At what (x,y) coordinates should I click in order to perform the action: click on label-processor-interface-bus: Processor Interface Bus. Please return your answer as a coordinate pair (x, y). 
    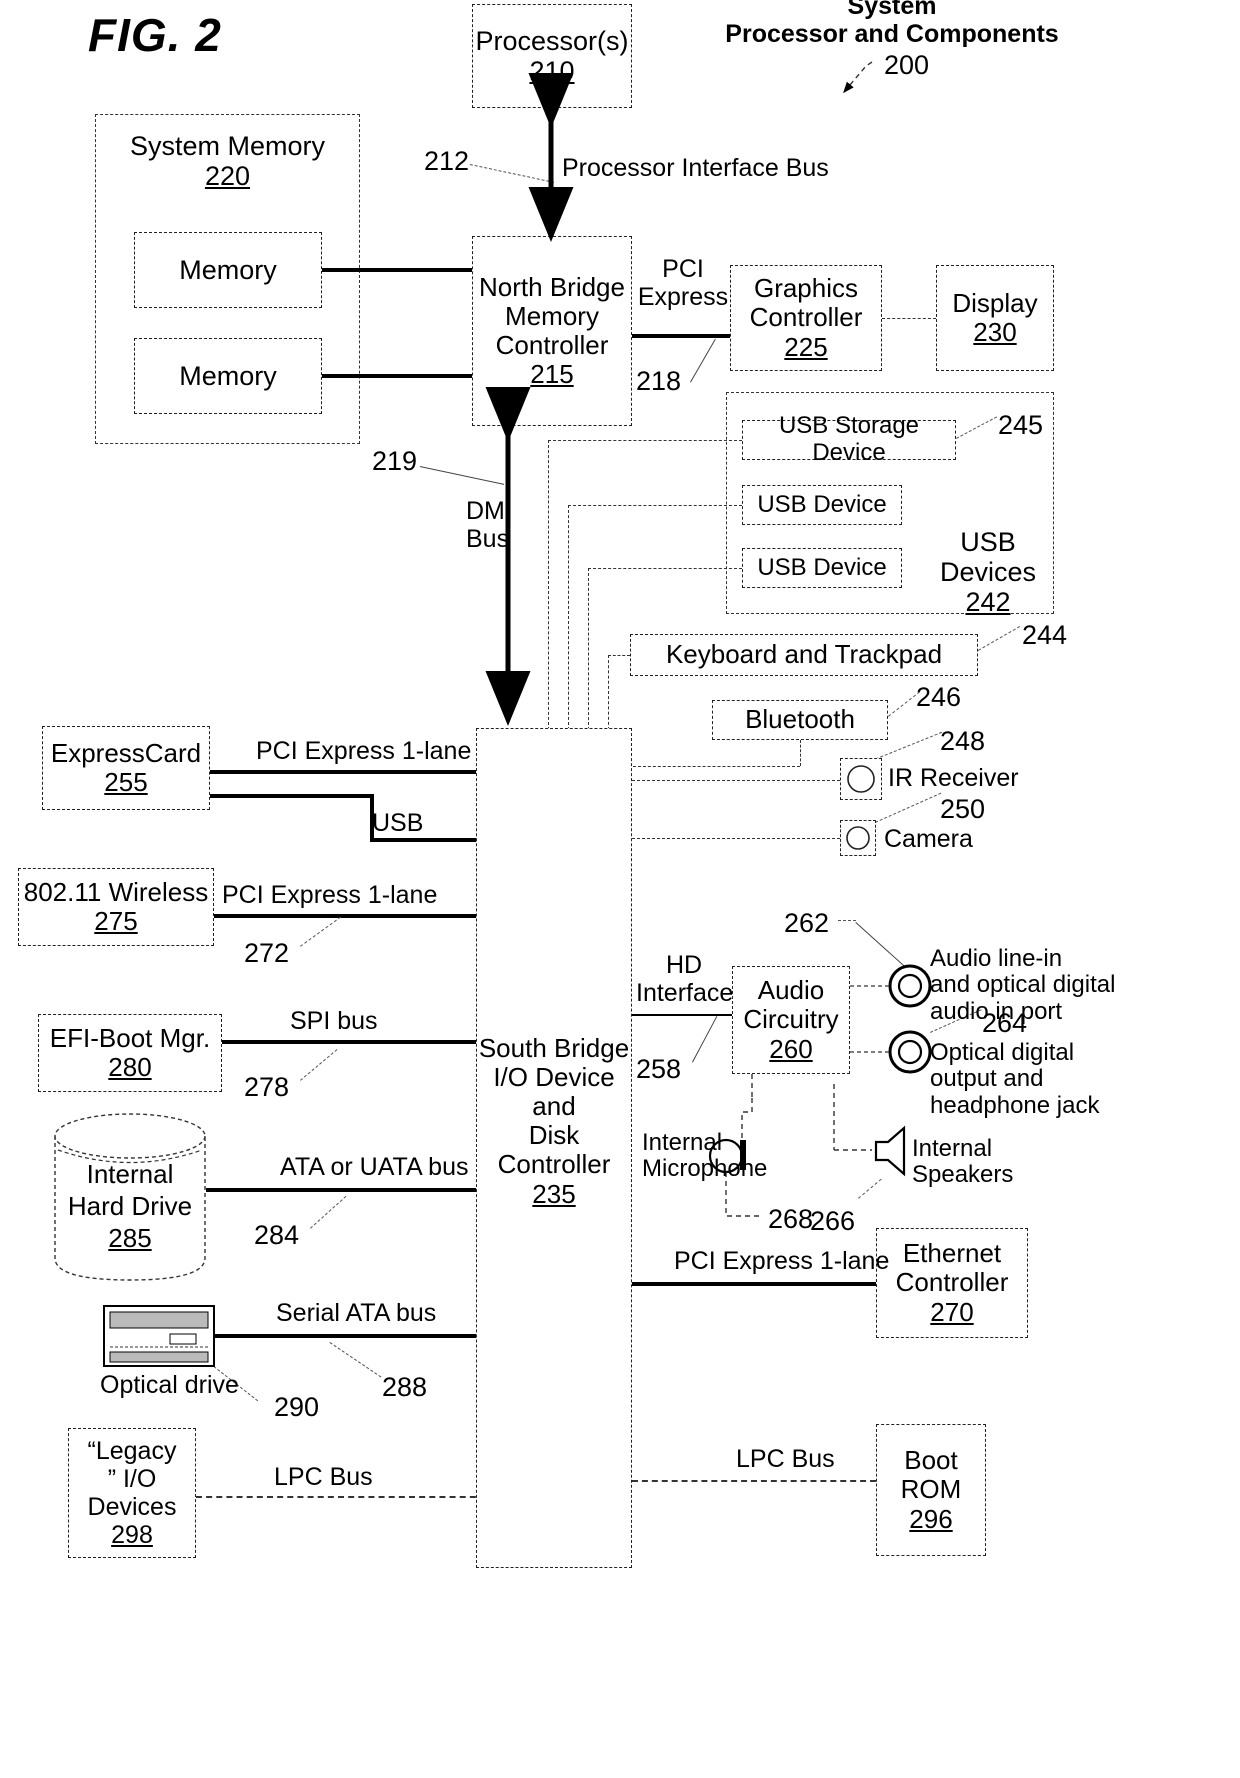
    Looking at the image, I should click on (695, 168).